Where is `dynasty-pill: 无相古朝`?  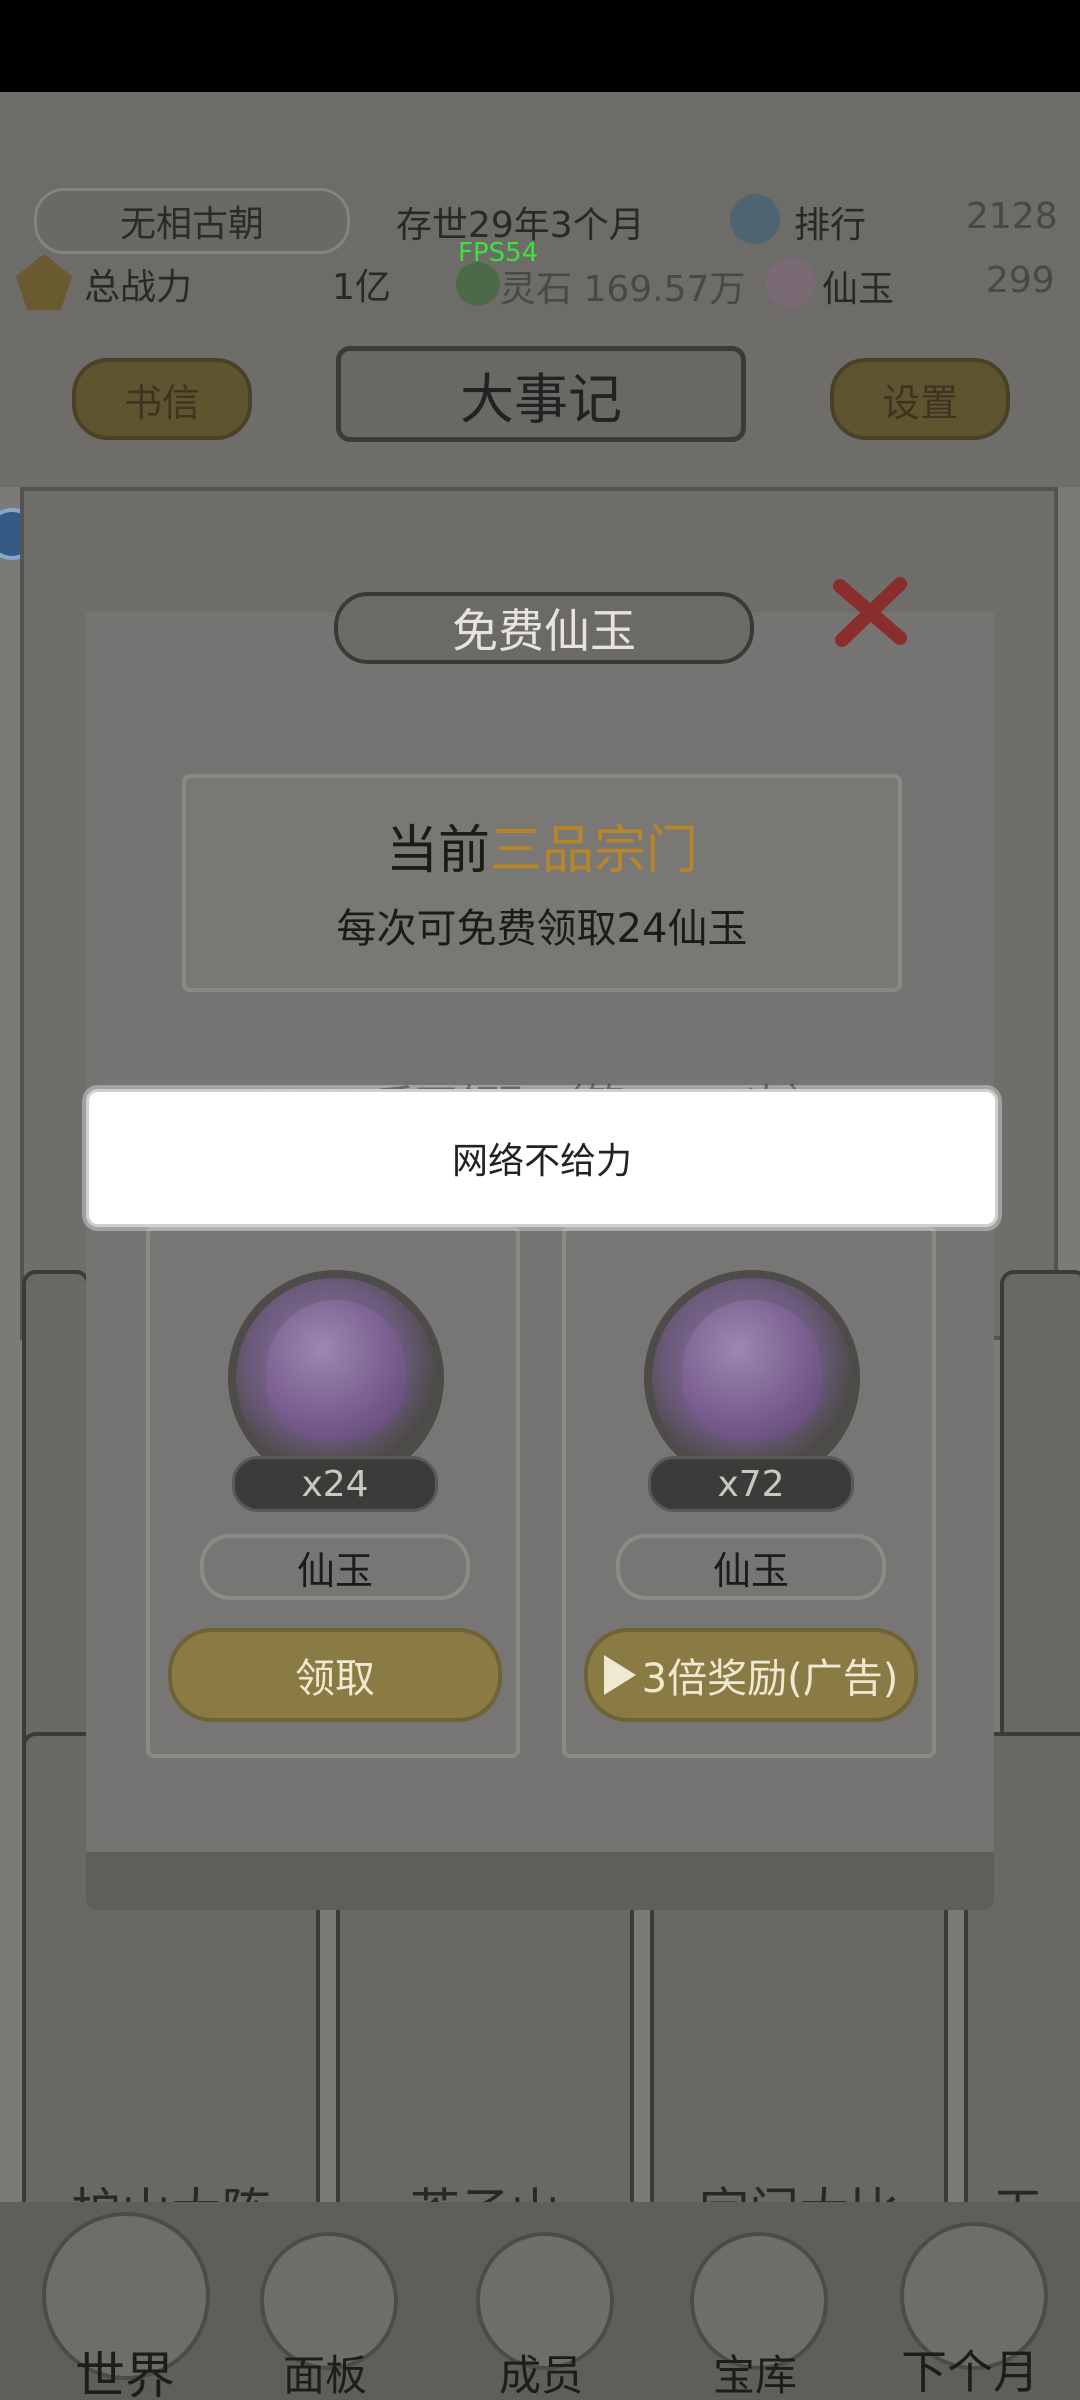 dynasty-pill: 无相古朝 is located at coordinates (192, 221).